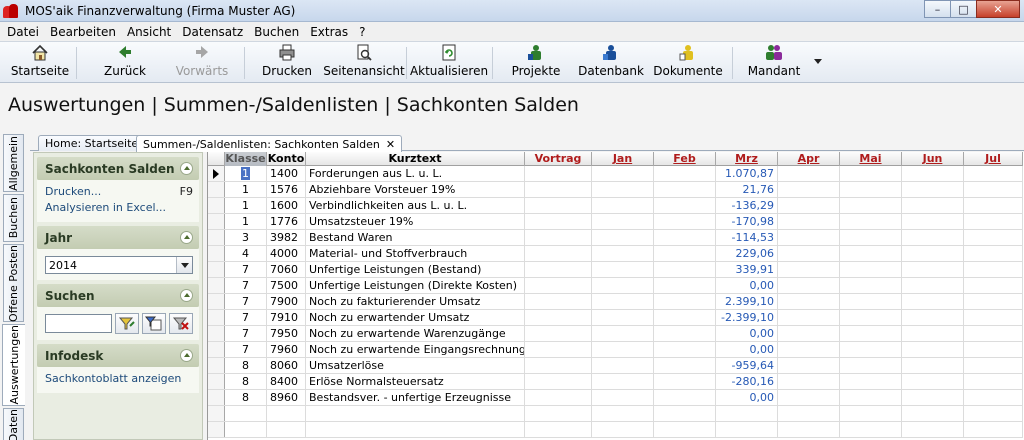  Describe the element at coordinates (615, 222) in the screenshot. I see `table-row: 1 1776 Umsatzsteuer 19% -170,98` at that location.